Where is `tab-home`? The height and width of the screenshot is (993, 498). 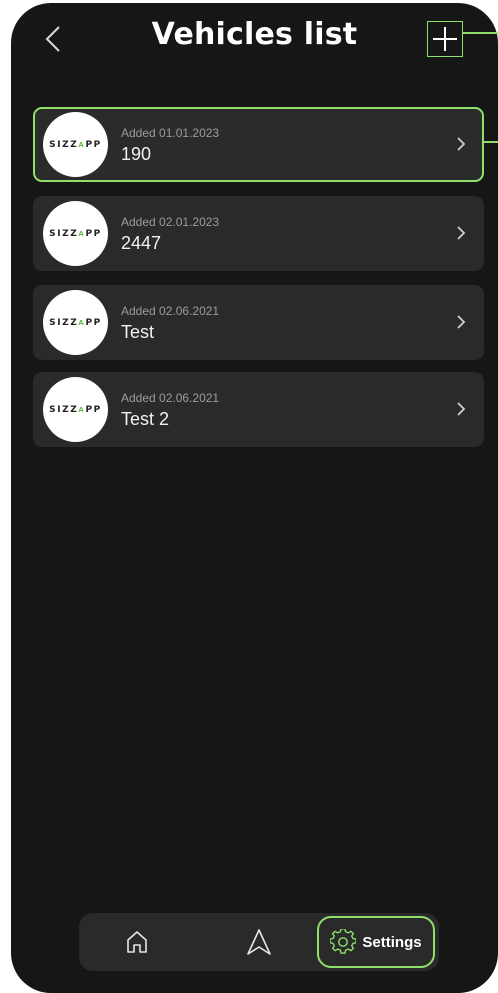
tab-home is located at coordinates (137, 942).